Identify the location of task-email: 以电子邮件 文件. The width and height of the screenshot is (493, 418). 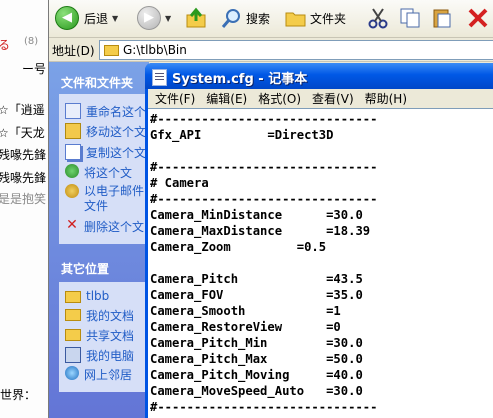
(104, 199).